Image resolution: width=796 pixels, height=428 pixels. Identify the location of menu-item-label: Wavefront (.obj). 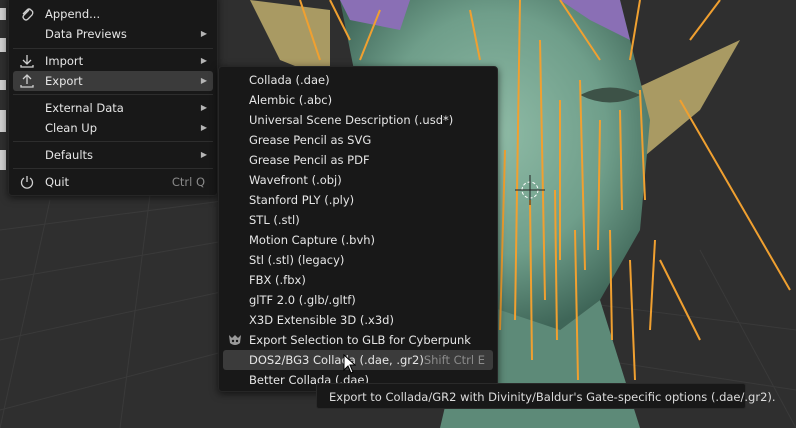
(295, 180).